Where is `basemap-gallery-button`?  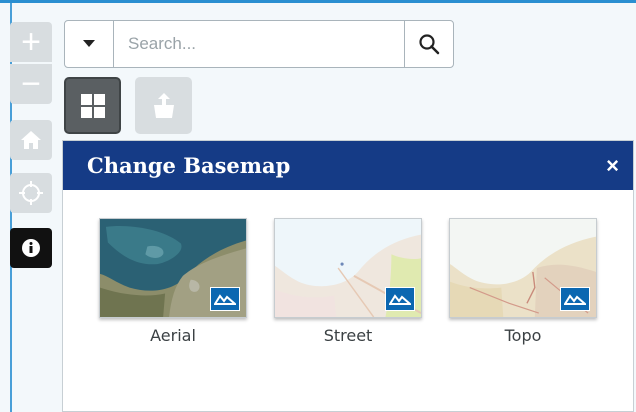
basemap-gallery-button is located at coordinates (92, 105).